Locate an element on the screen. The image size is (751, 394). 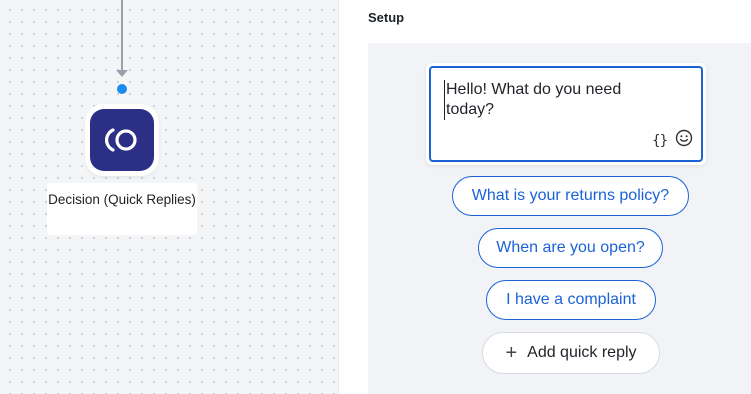
connector-line is located at coordinates (122, 36).